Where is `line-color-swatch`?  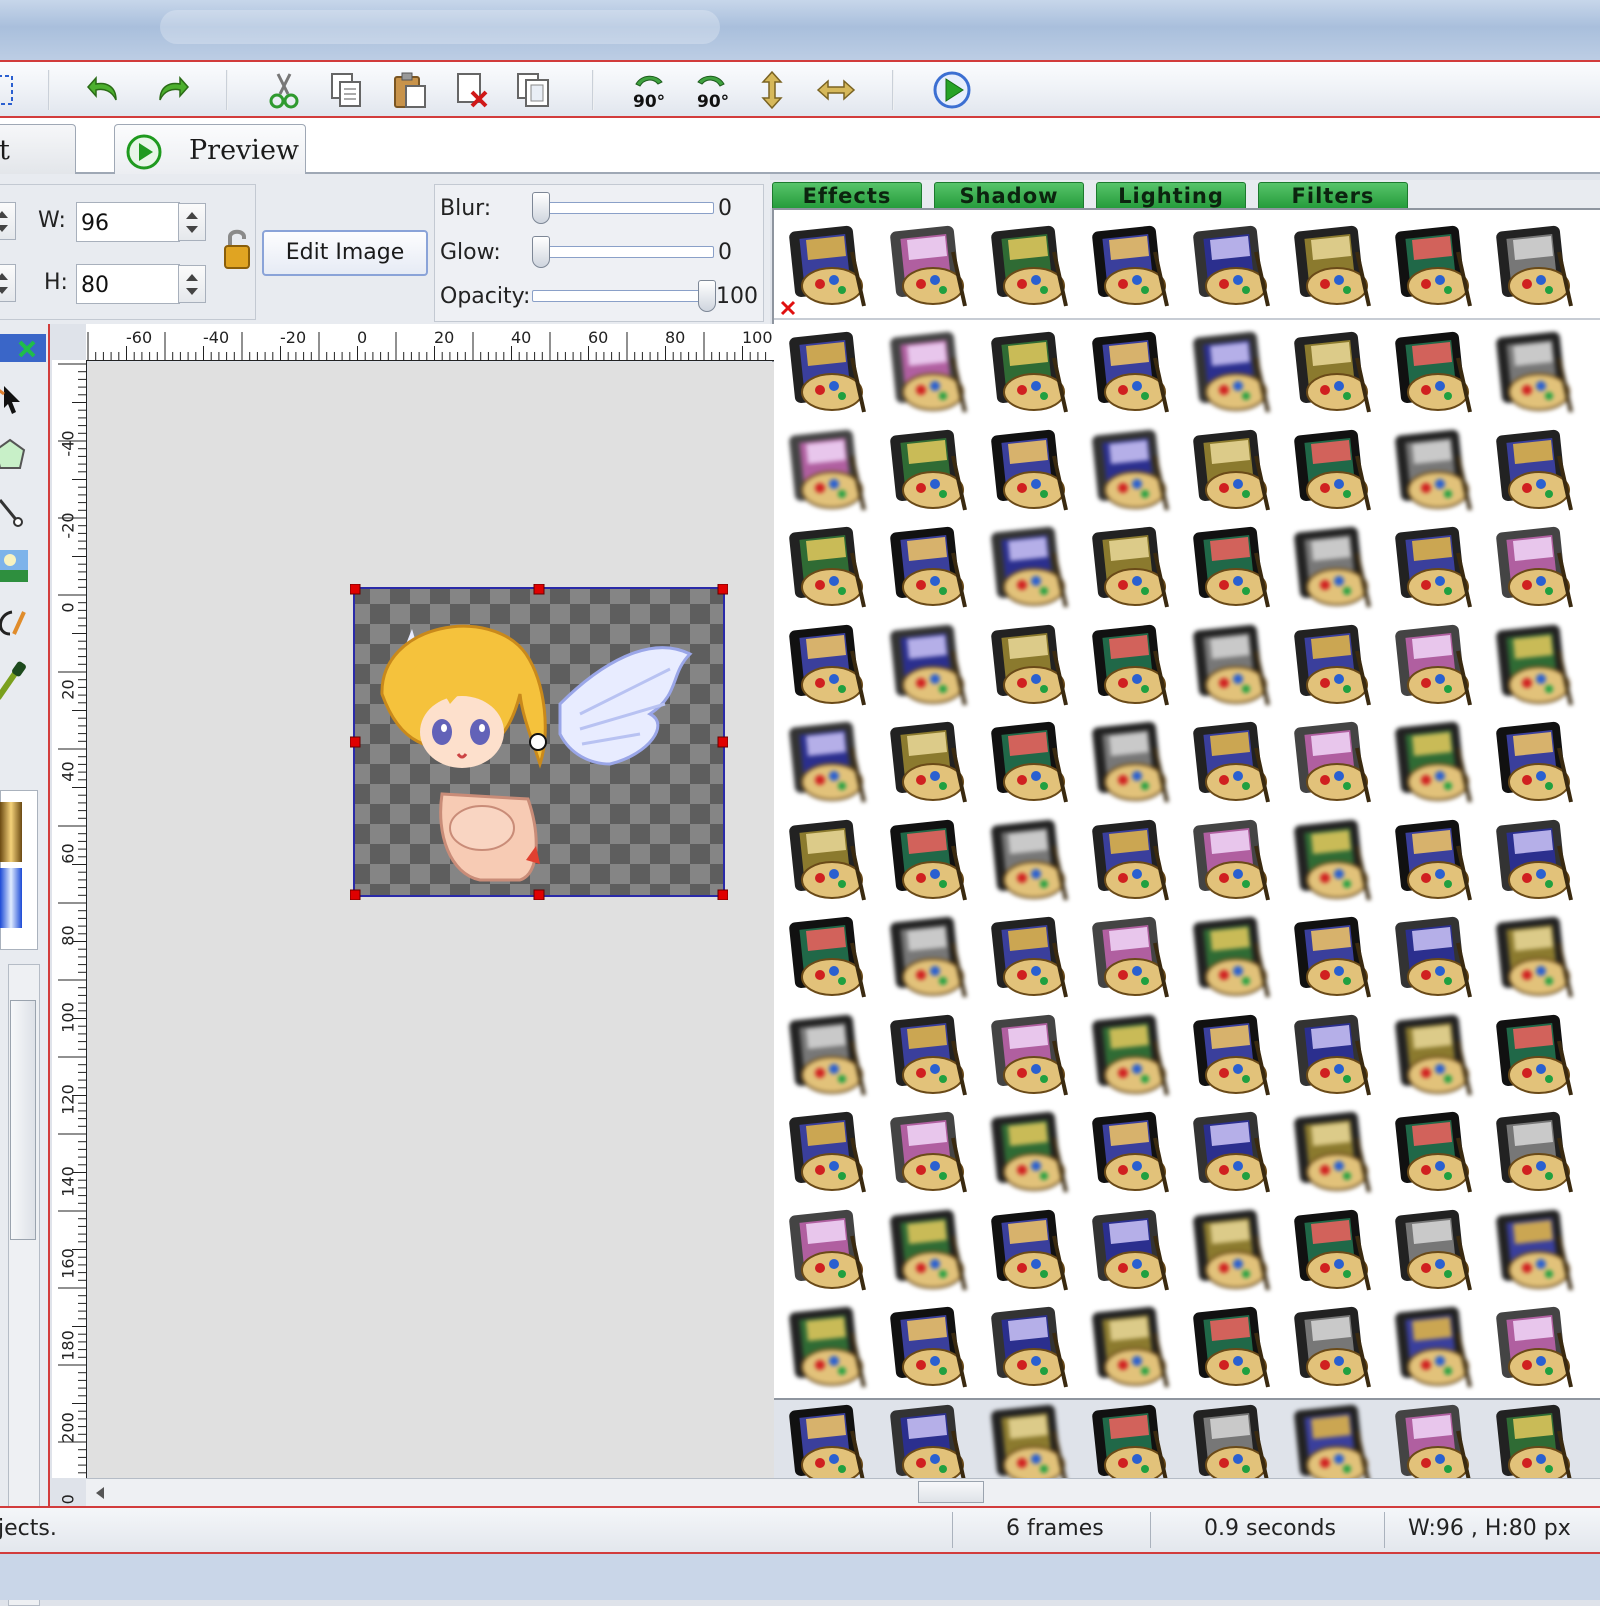
line-color-swatch is located at coordinates (11, 898).